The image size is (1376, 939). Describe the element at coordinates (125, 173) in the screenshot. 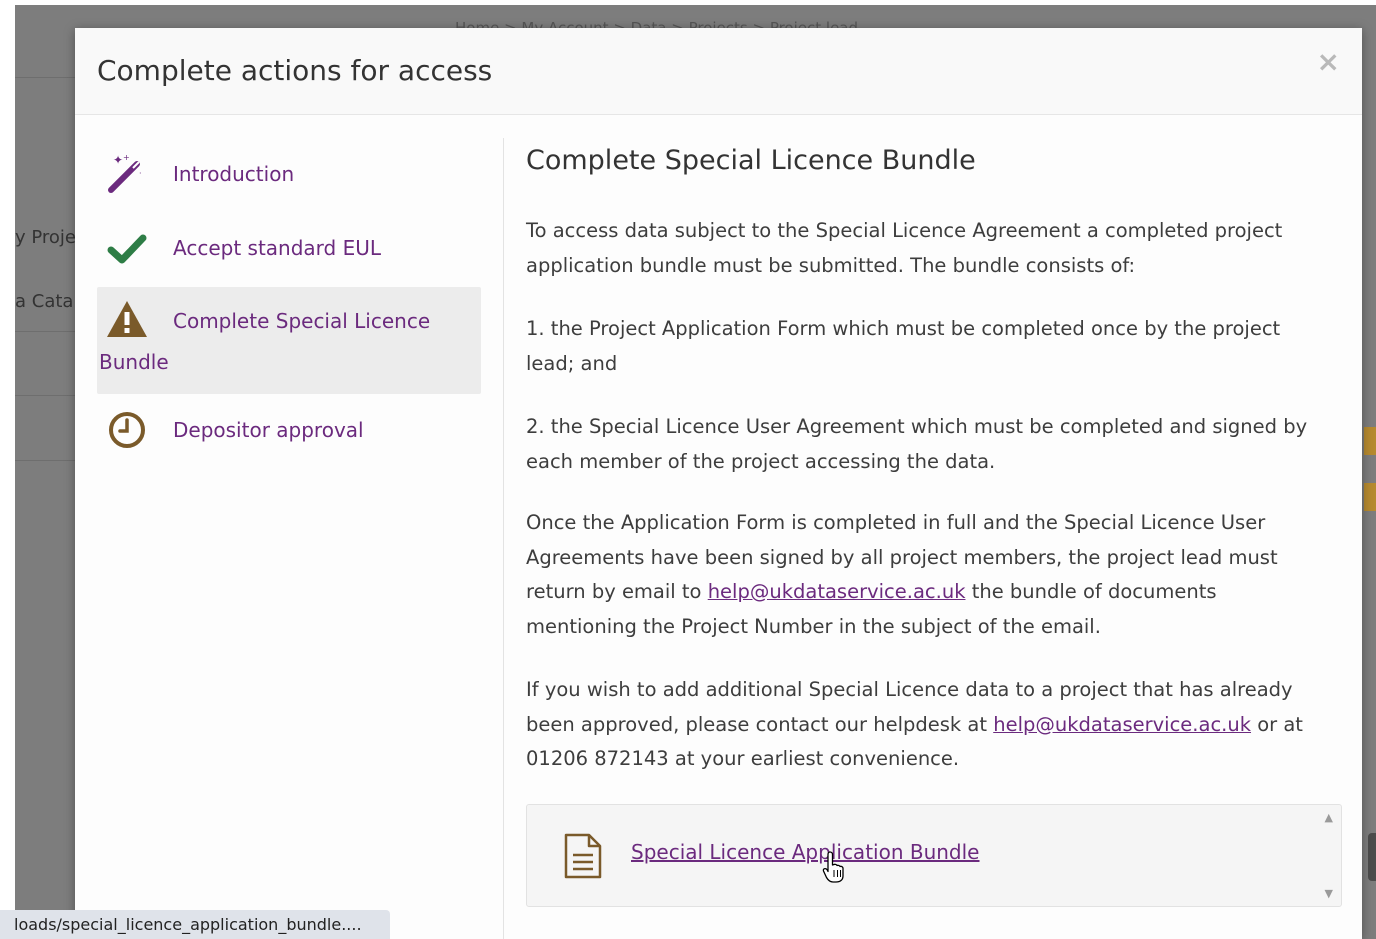

I see `magic-wand-icon: ✦ + ·` at that location.